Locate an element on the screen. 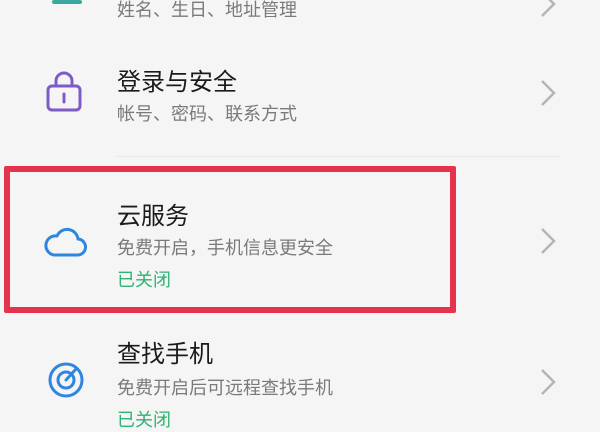  row-title: 登录与安全 is located at coordinates (177, 82).